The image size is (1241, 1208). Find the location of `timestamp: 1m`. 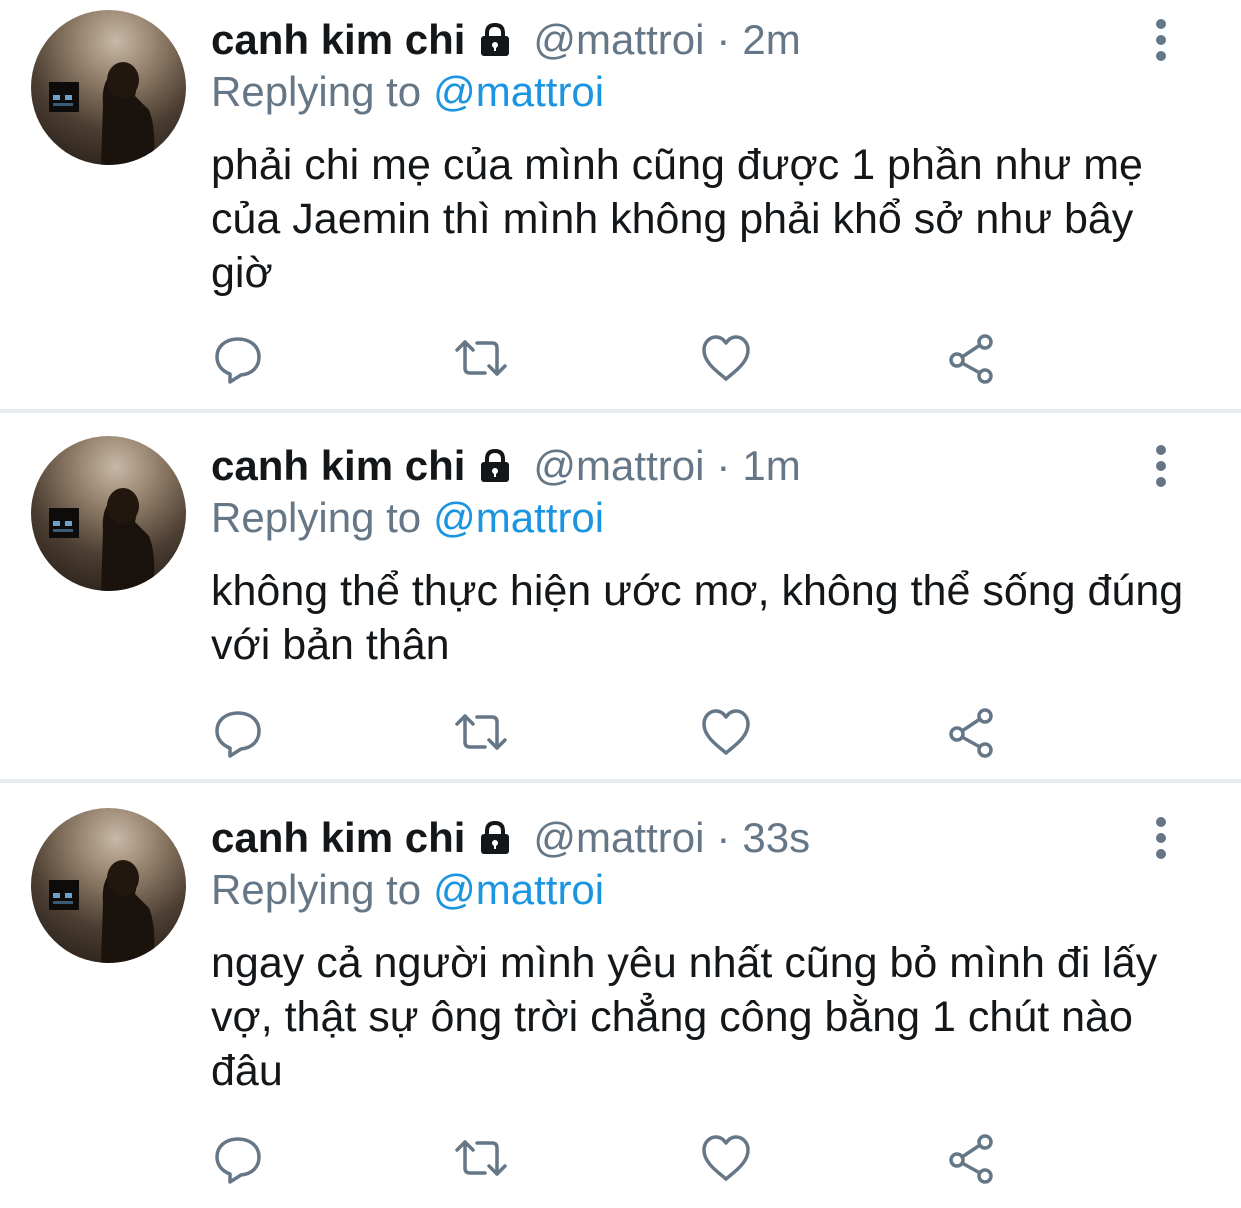

timestamp: 1m is located at coordinates (771, 466).